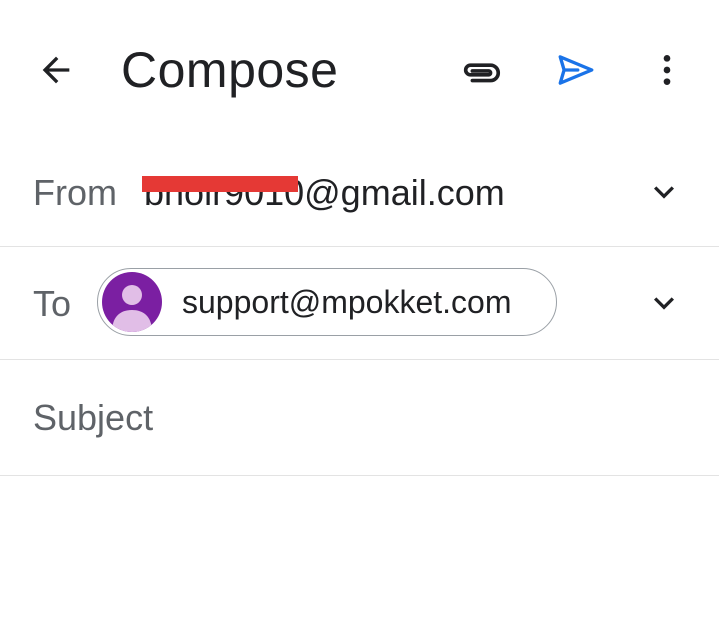 The width and height of the screenshot is (719, 620). What do you see at coordinates (132, 308) in the screenshot?
I see `person-icon` at bounding box center [132, 308].